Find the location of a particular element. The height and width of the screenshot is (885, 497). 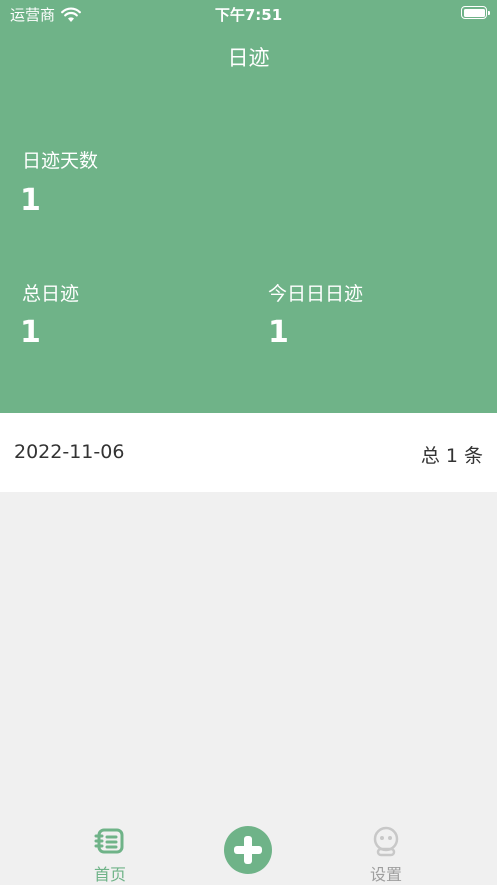

battery-icon is located at coordinates (475, 12).